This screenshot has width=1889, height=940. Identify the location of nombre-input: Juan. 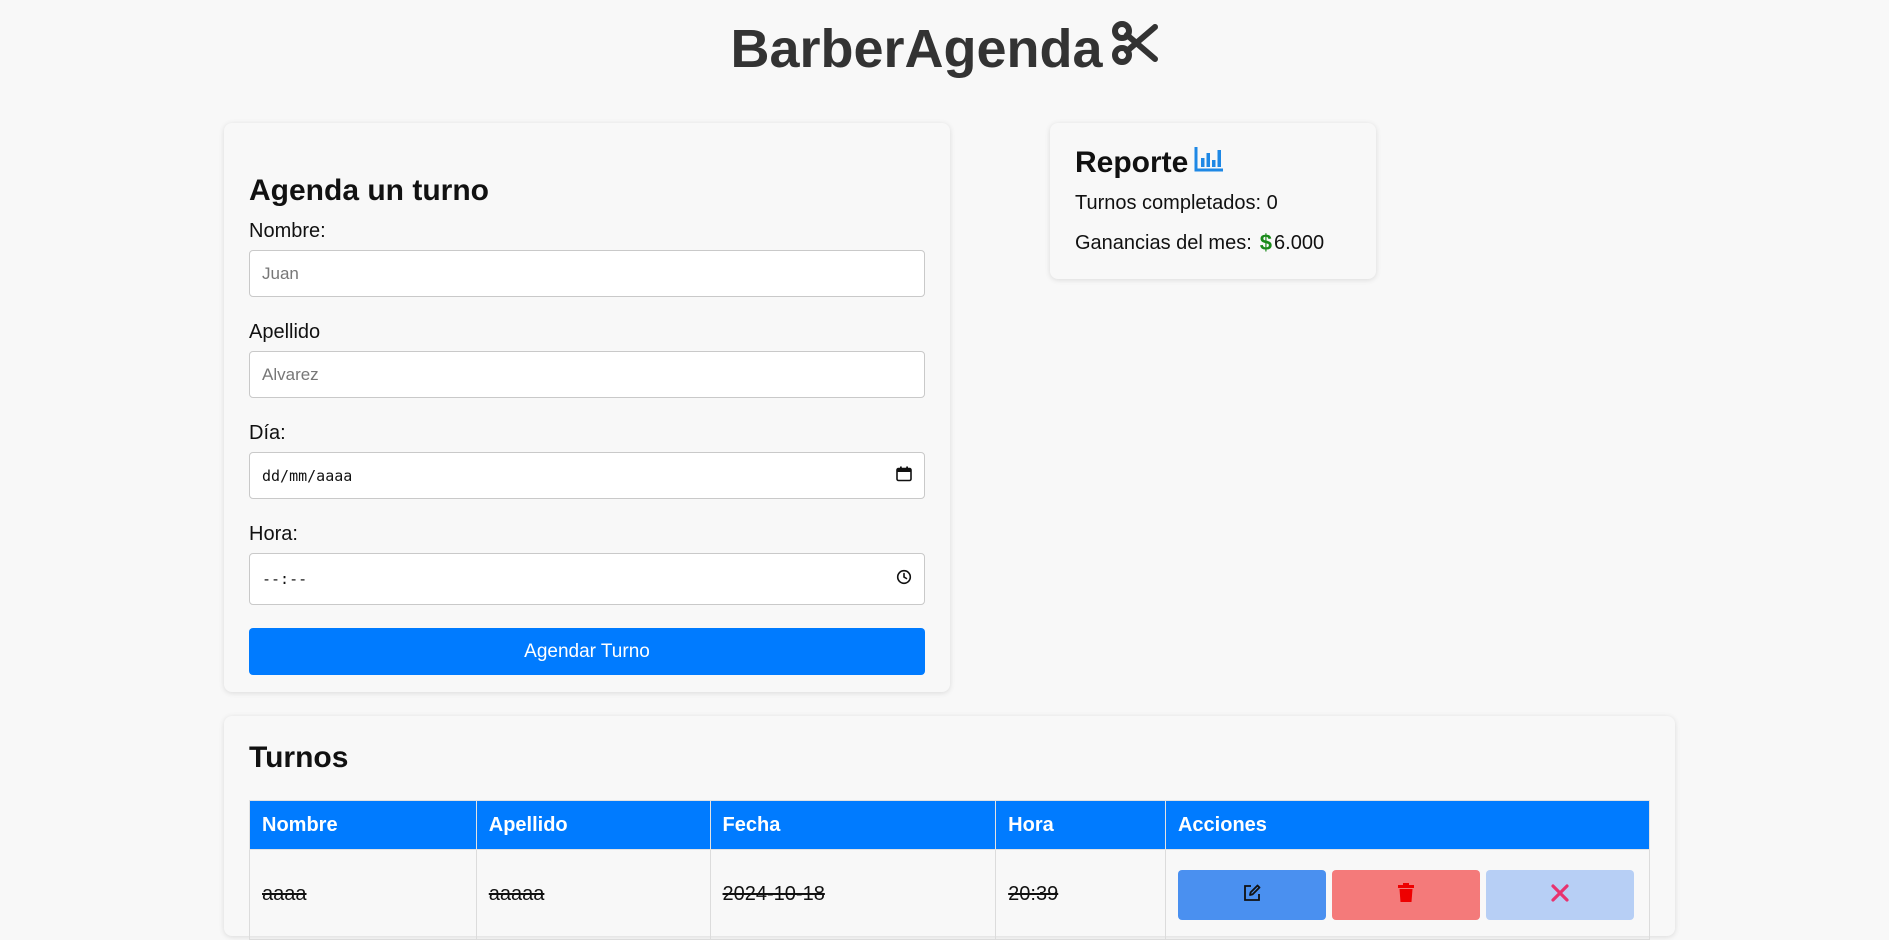
(587, 273).